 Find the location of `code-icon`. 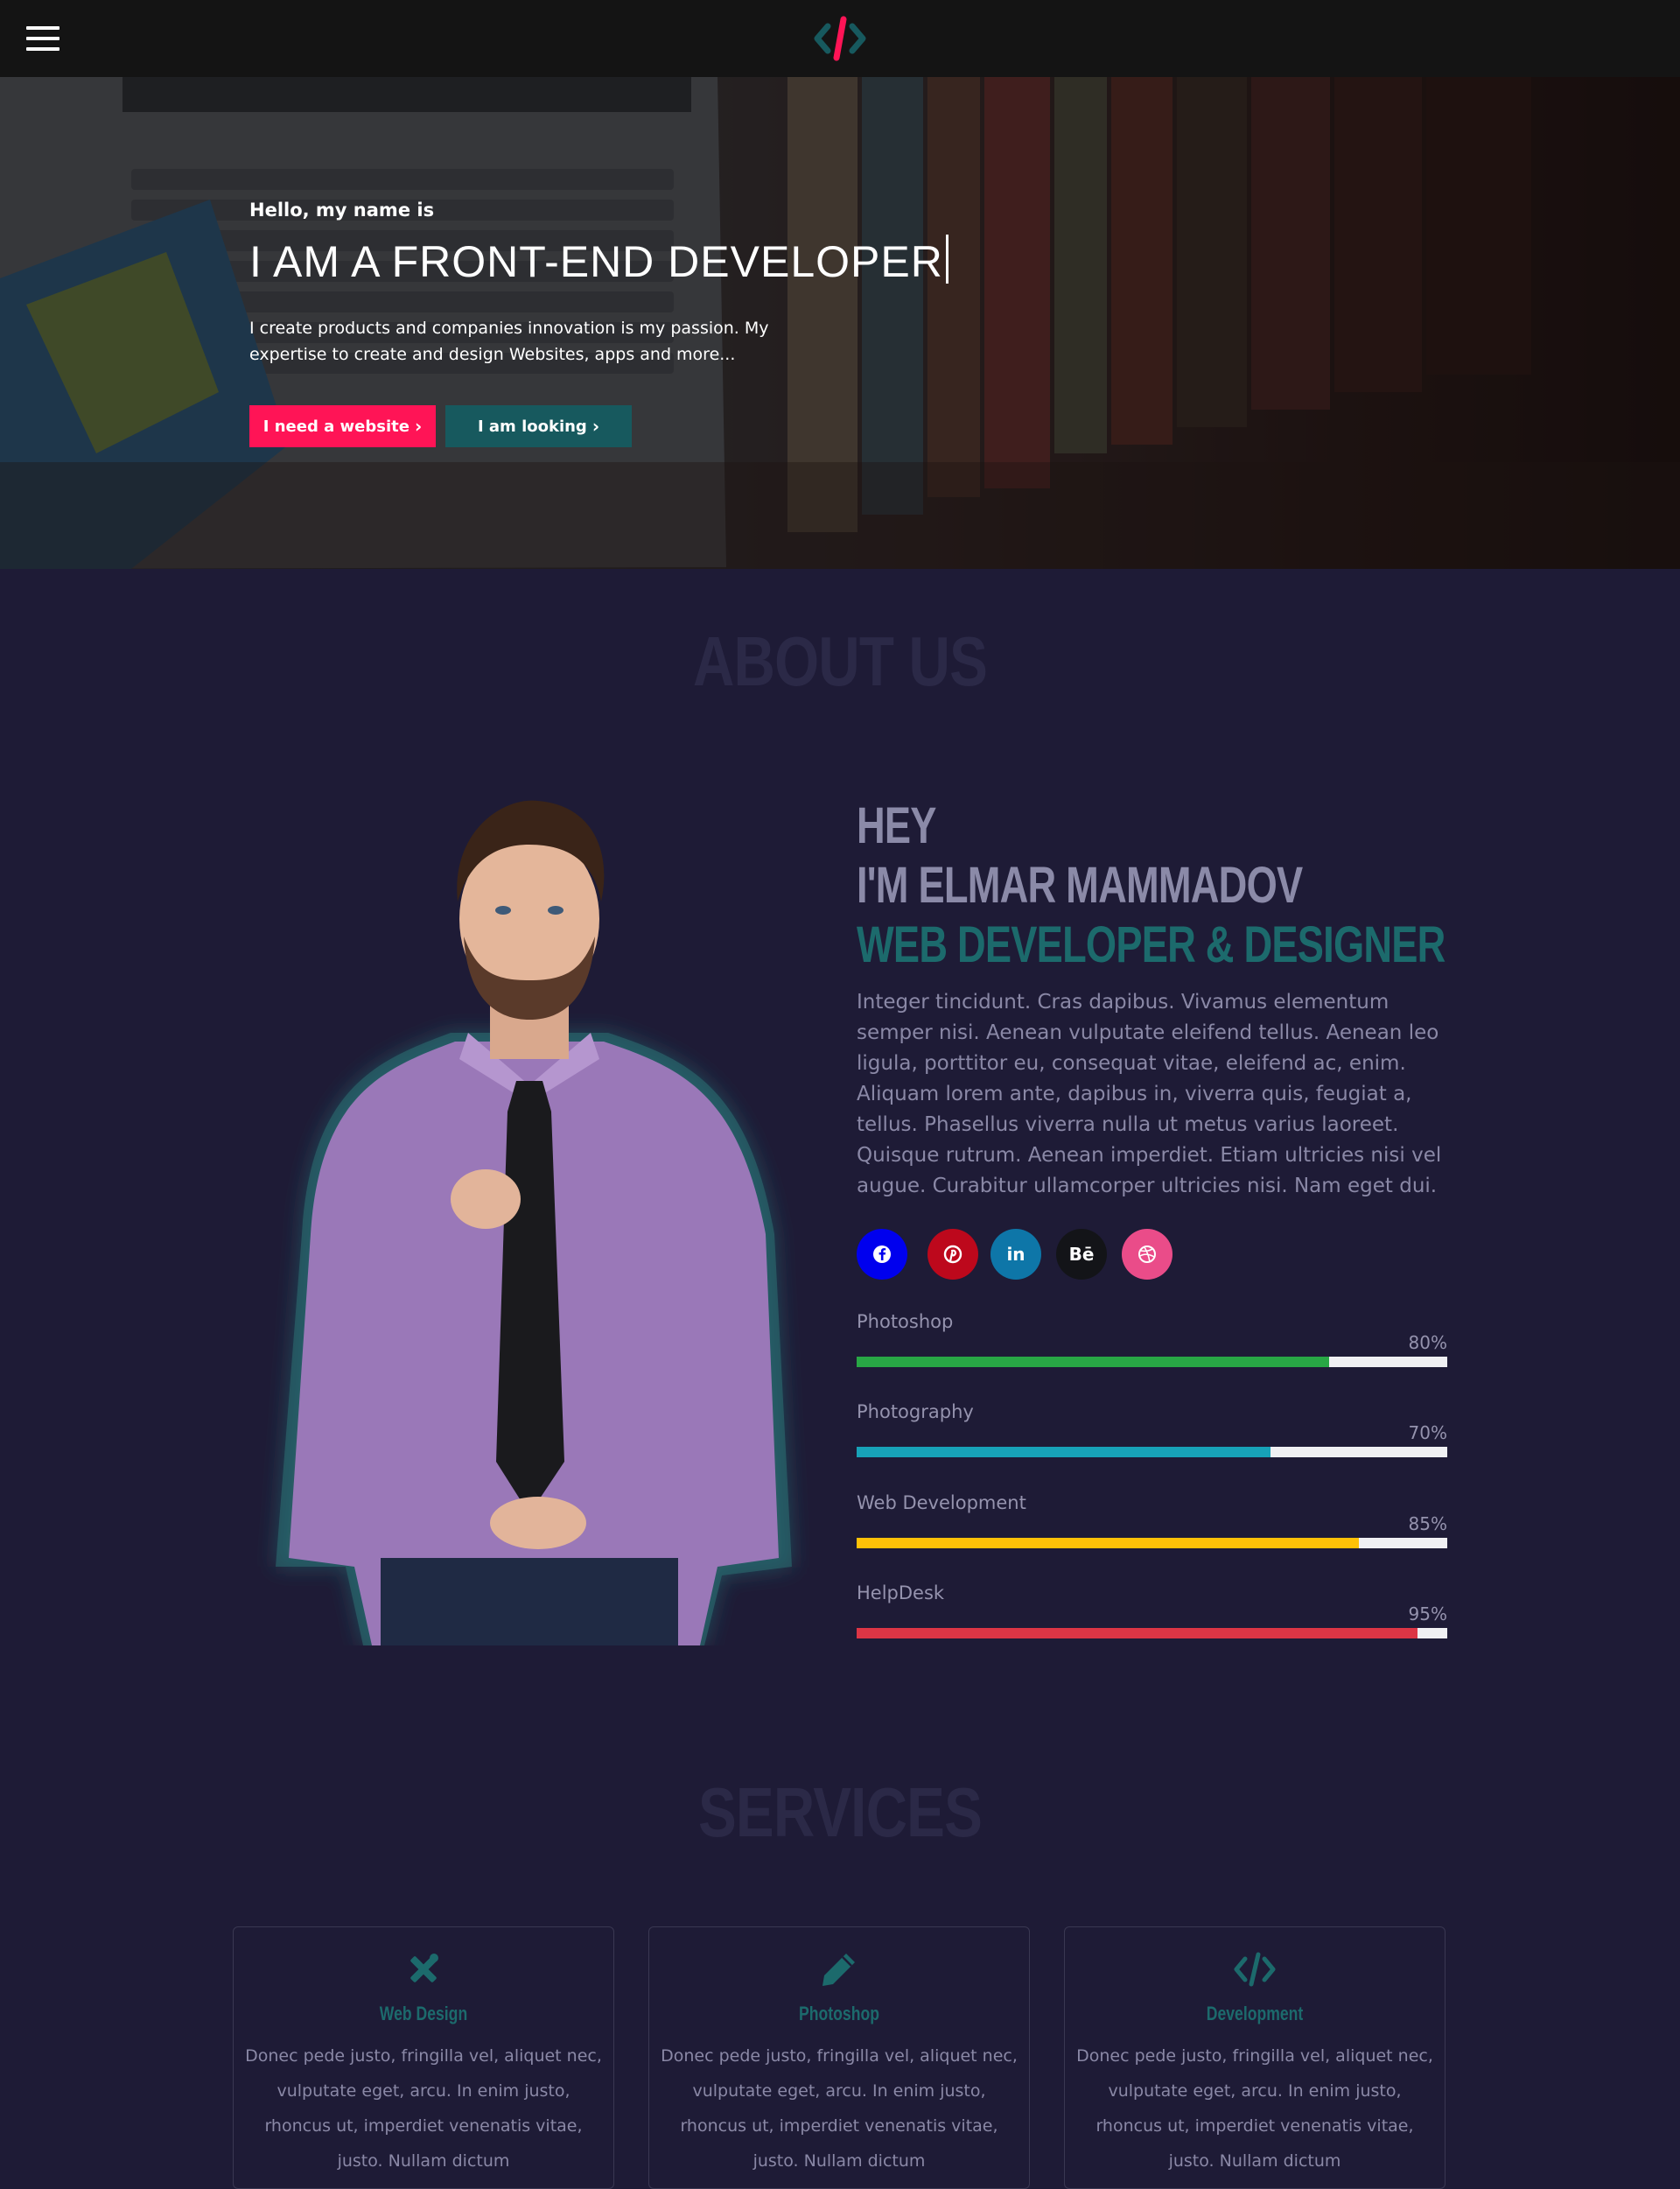

code-icon is located at coordinates (1255, 1970).